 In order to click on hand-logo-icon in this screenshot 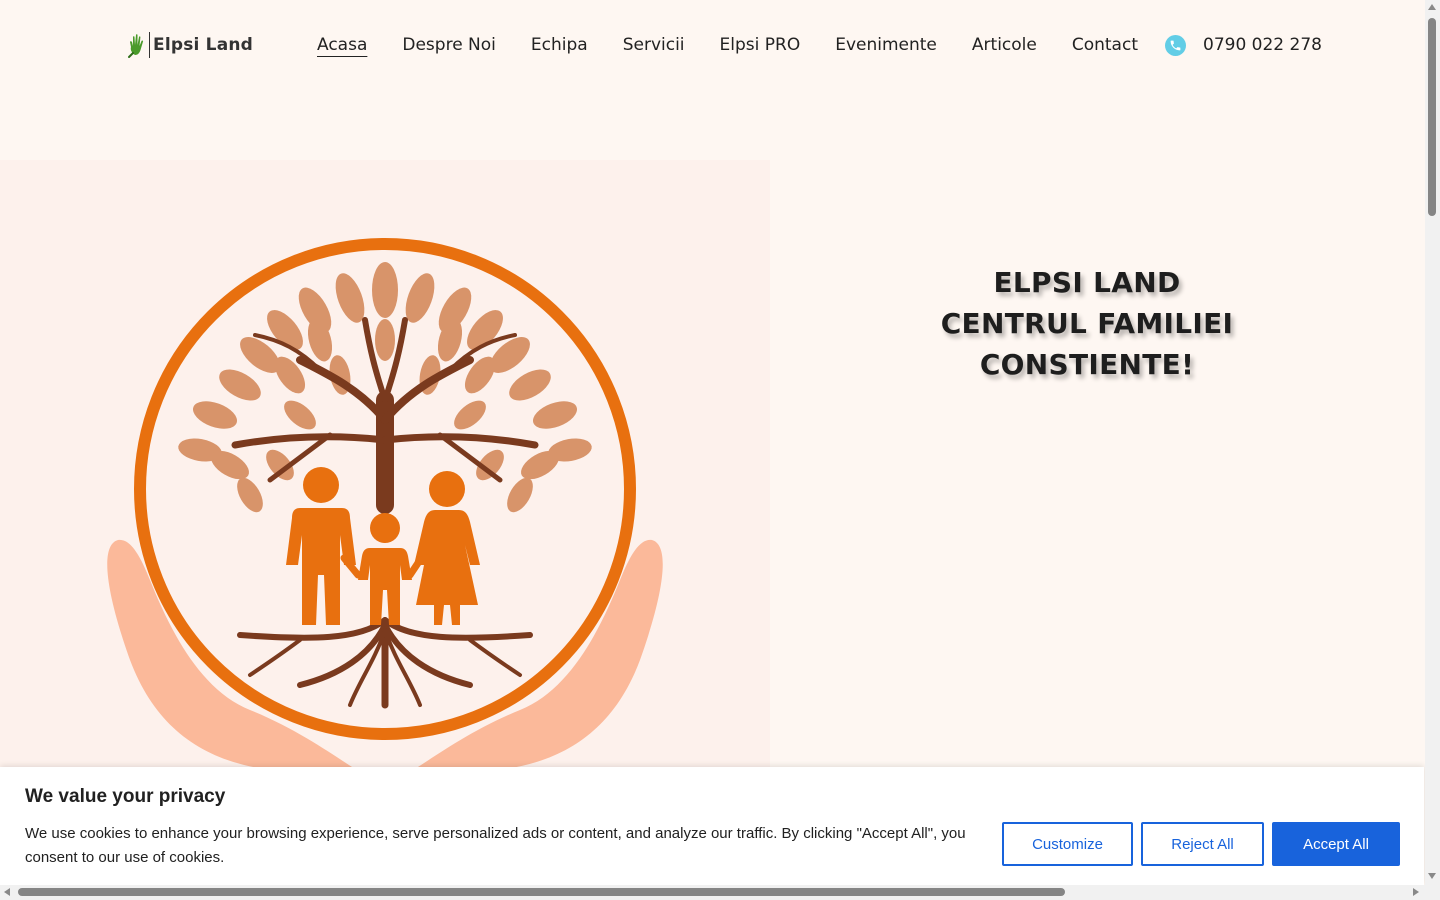, I will do `click(137, 45)`.